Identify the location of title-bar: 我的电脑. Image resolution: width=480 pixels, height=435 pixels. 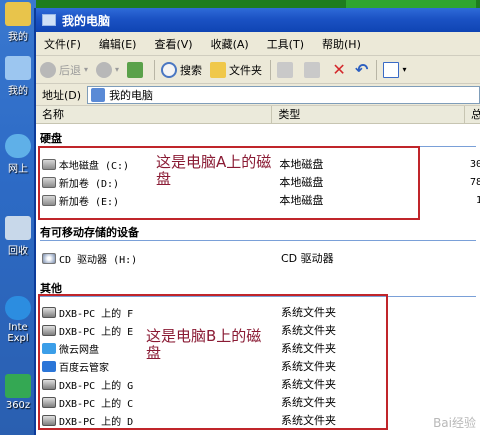
(258, 20).